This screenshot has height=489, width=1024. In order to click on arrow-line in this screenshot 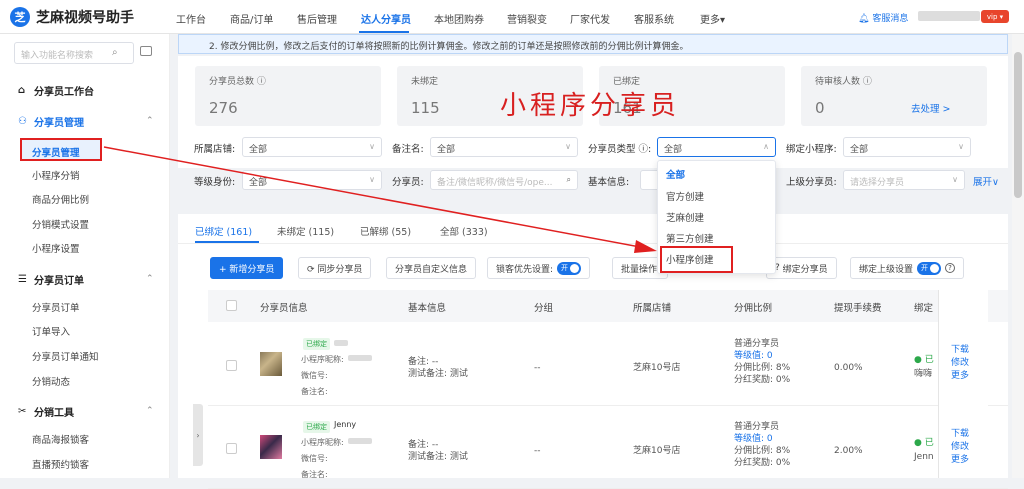, I will do `click(372, 197)`.